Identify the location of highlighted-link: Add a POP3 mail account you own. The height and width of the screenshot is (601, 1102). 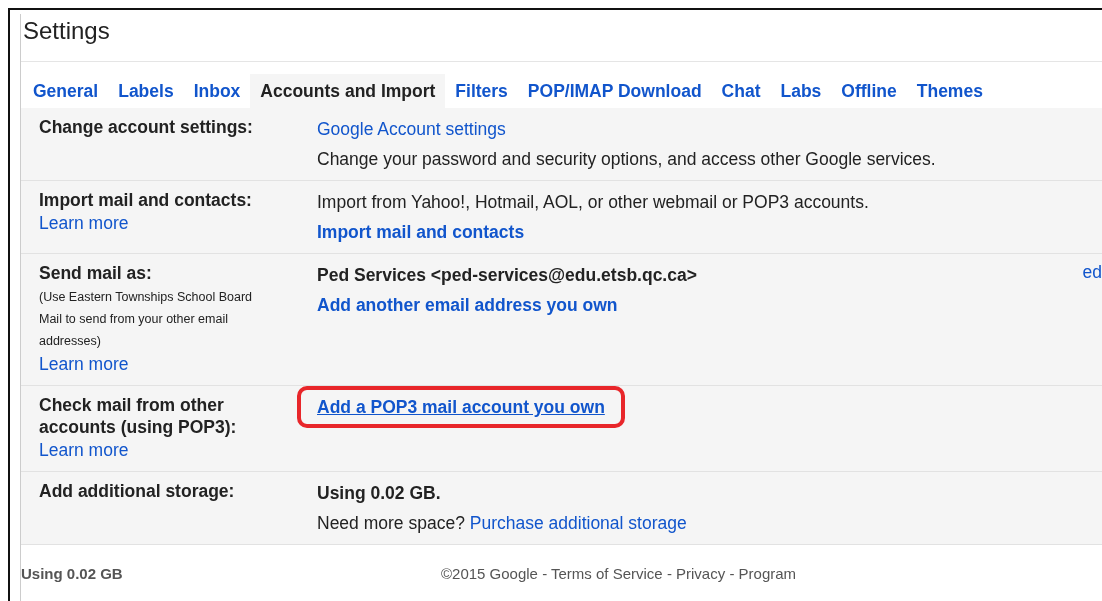
(461, 407).